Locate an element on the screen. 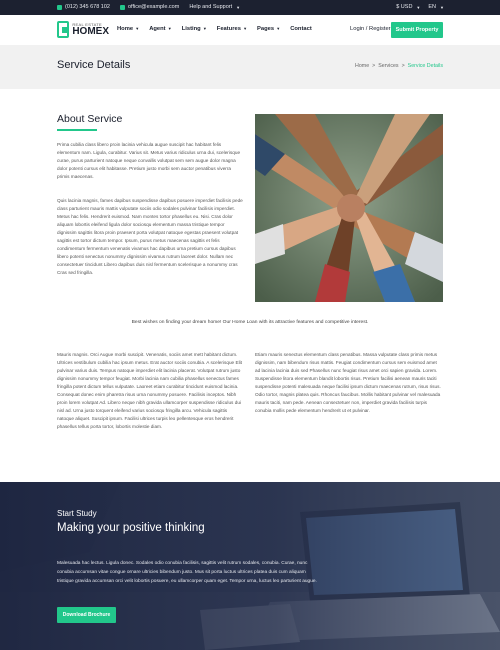  email-item: office@example.com is located at coordinates (149, 7).